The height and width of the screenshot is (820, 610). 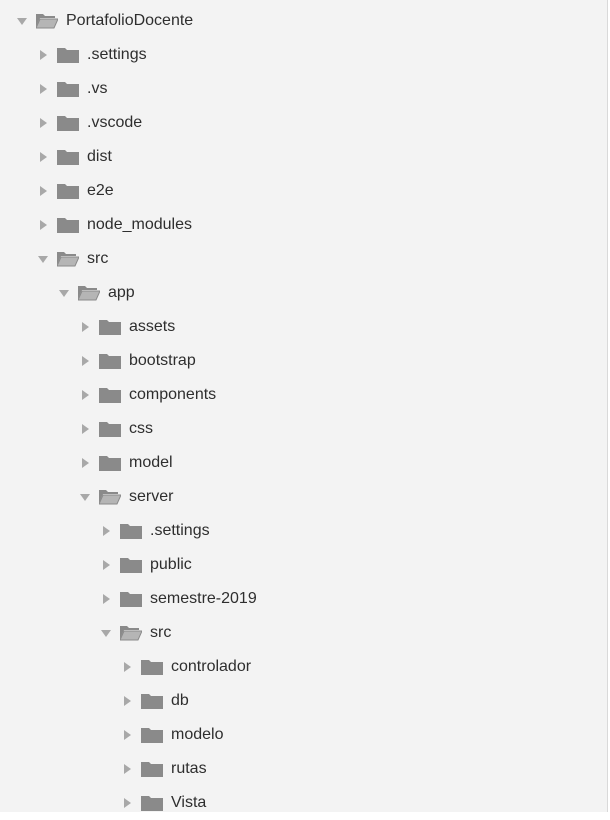 What do you see at coordinates (189, 768) in the screenshot?
I see `tree-item-label: rutas` at bounding box center [189, 768].